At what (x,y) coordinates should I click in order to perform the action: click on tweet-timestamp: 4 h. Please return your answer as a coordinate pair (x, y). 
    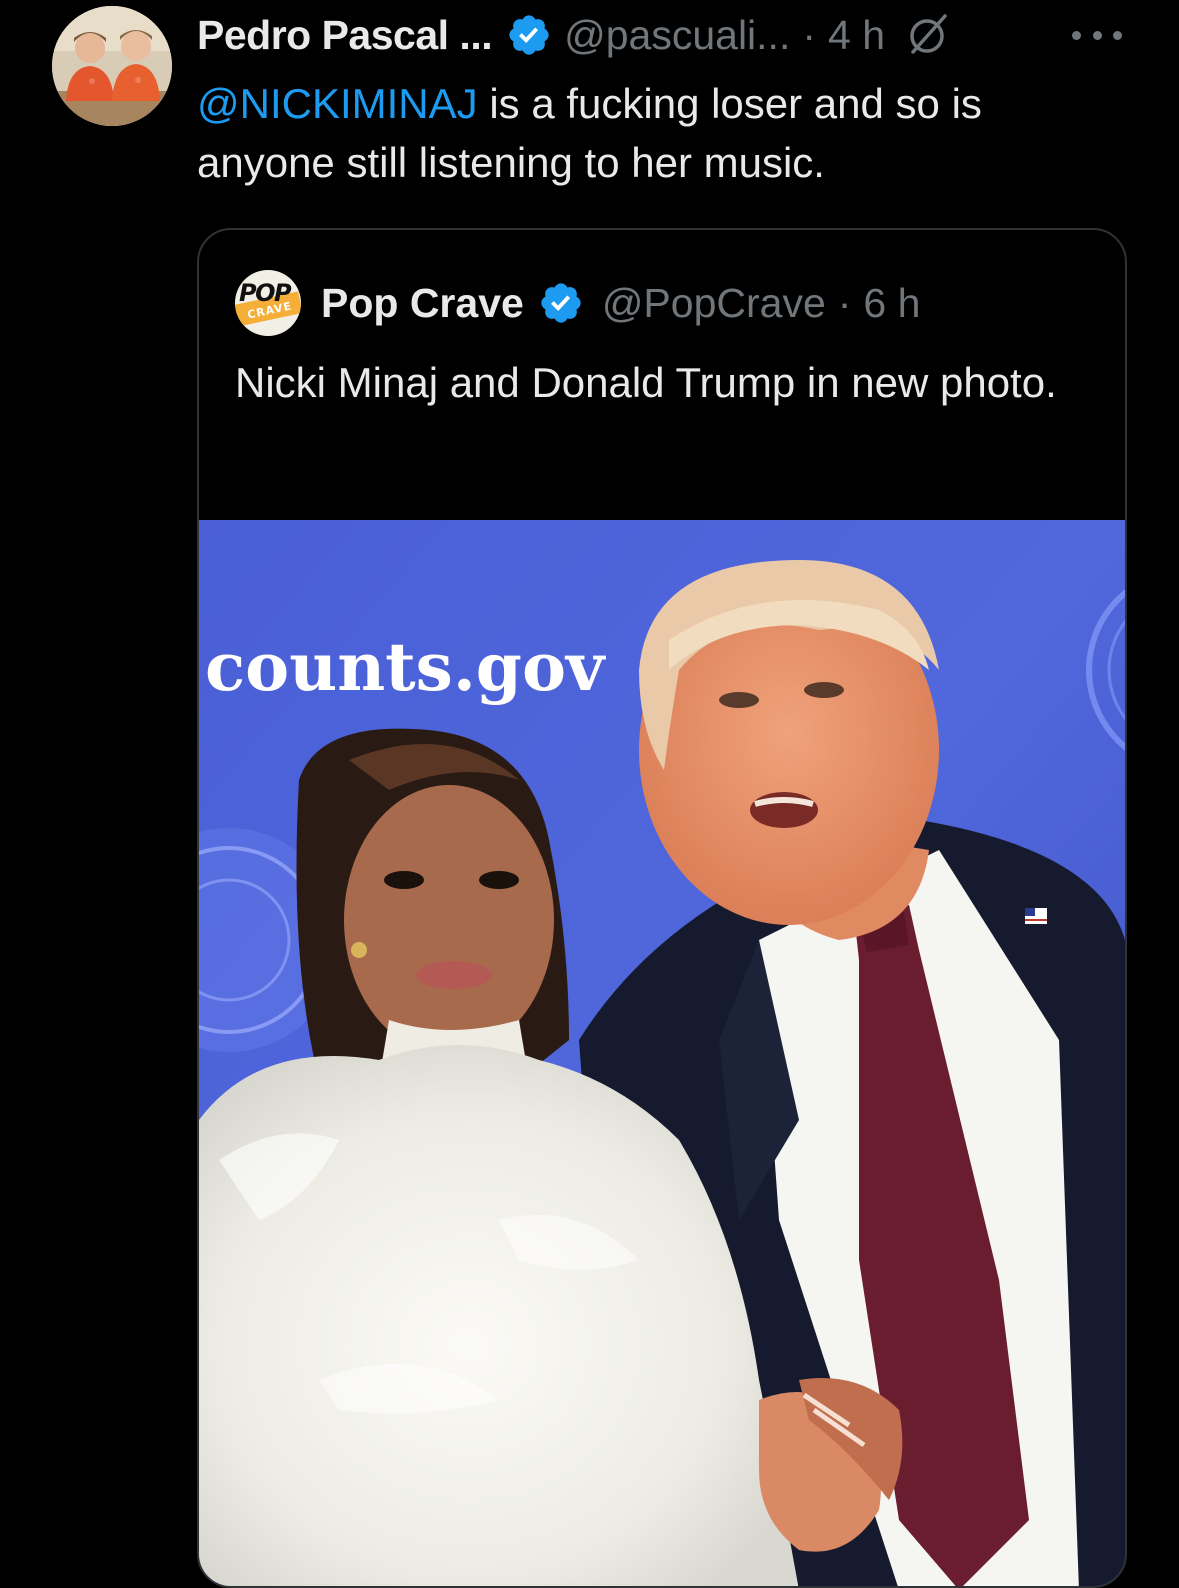
    Looking at the image, I should click on (856, 35).